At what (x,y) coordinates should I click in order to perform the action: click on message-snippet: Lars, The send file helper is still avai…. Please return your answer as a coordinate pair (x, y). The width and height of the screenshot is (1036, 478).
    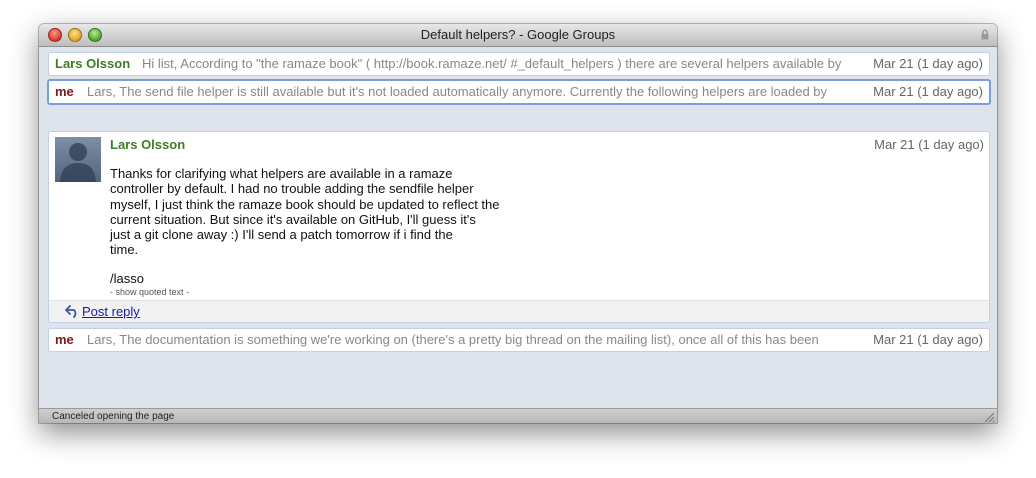
    Looking at the image, I should click on (457, 91).